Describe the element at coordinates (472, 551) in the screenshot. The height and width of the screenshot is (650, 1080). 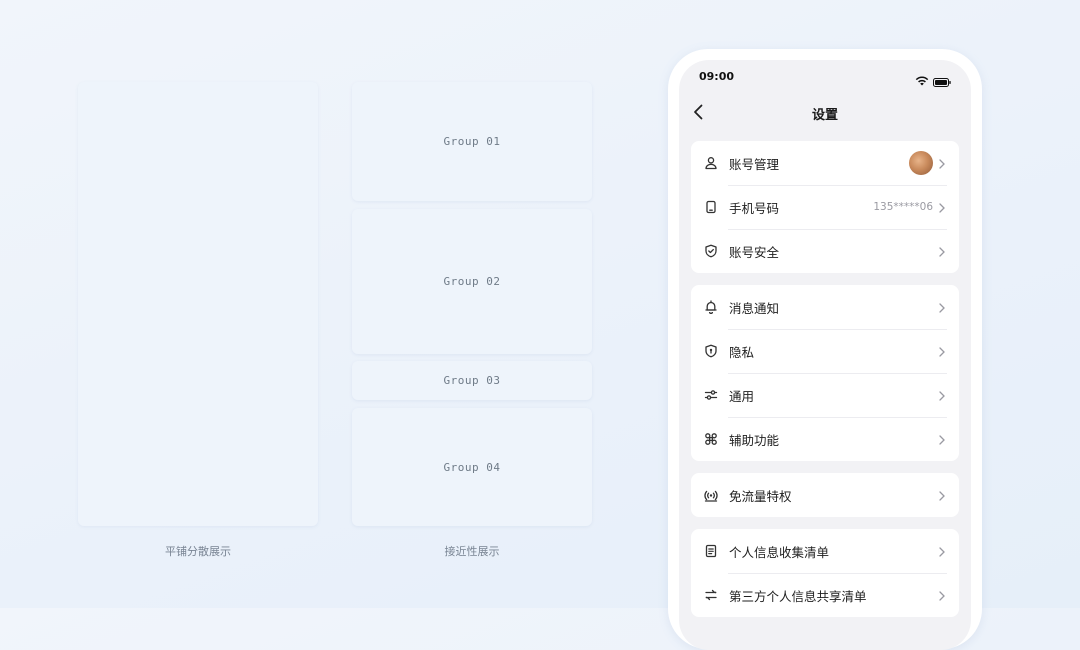
I see `proximity-display-caption: 接近性展示` at that location.